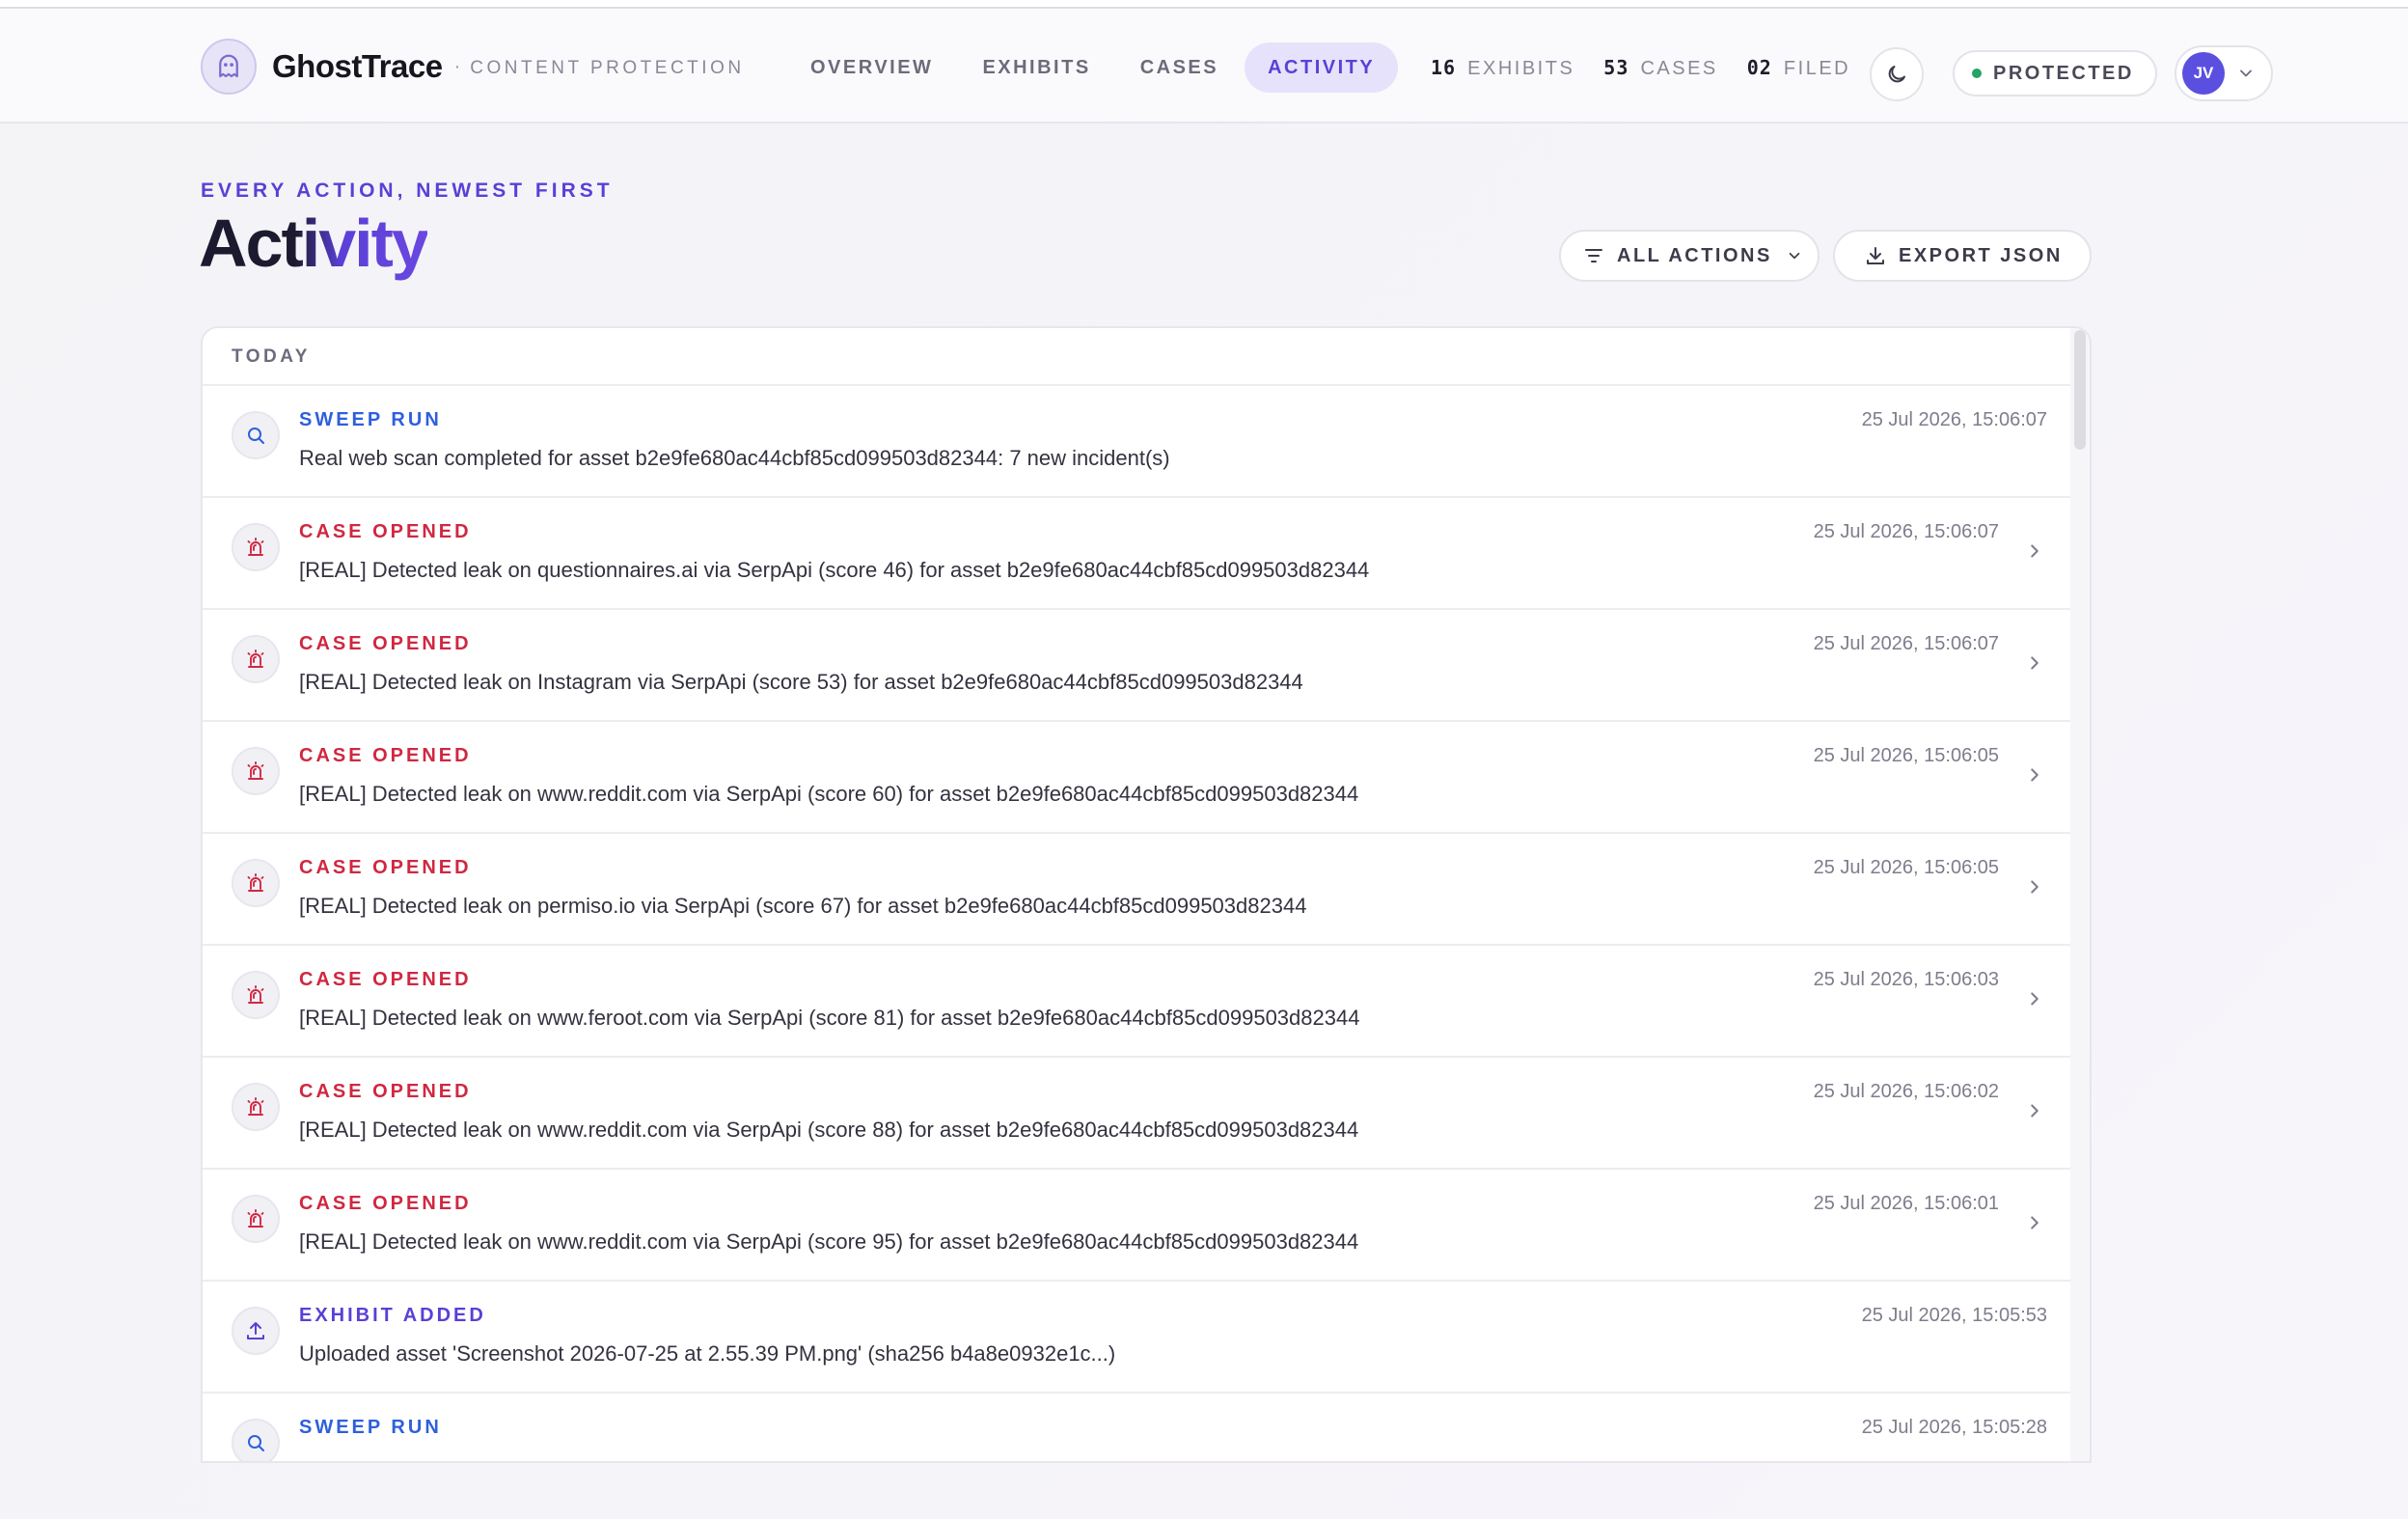 The height and width of the screenshot is (1519, 2408). Describe the element at coordinates (1759, 67) in the screenshot. I see `stat-filed-value: 02` at that location.